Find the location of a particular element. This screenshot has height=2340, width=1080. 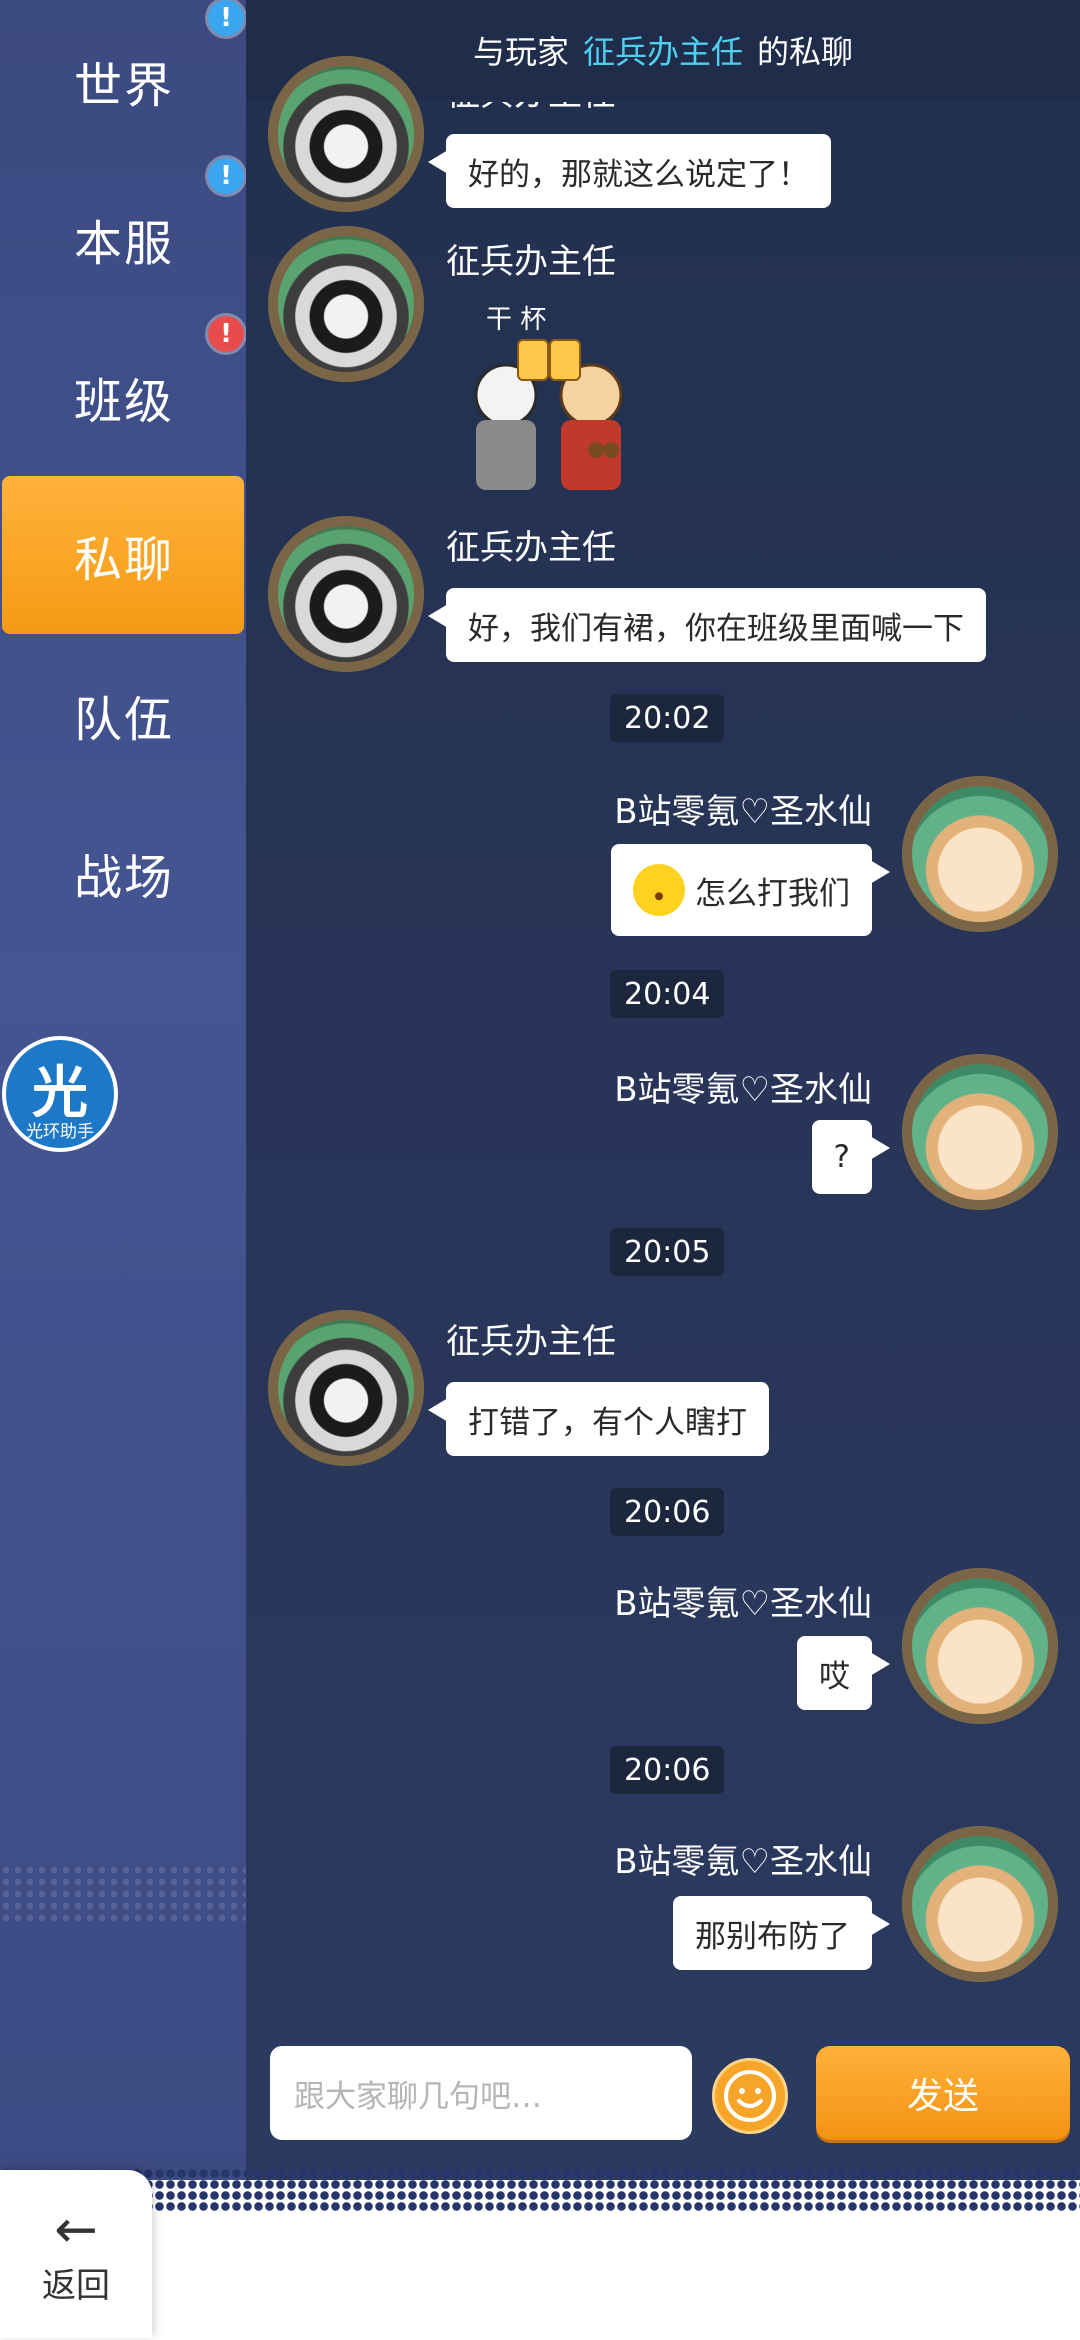

back-button: ← 返回 is located at coordinates (76, 2254).